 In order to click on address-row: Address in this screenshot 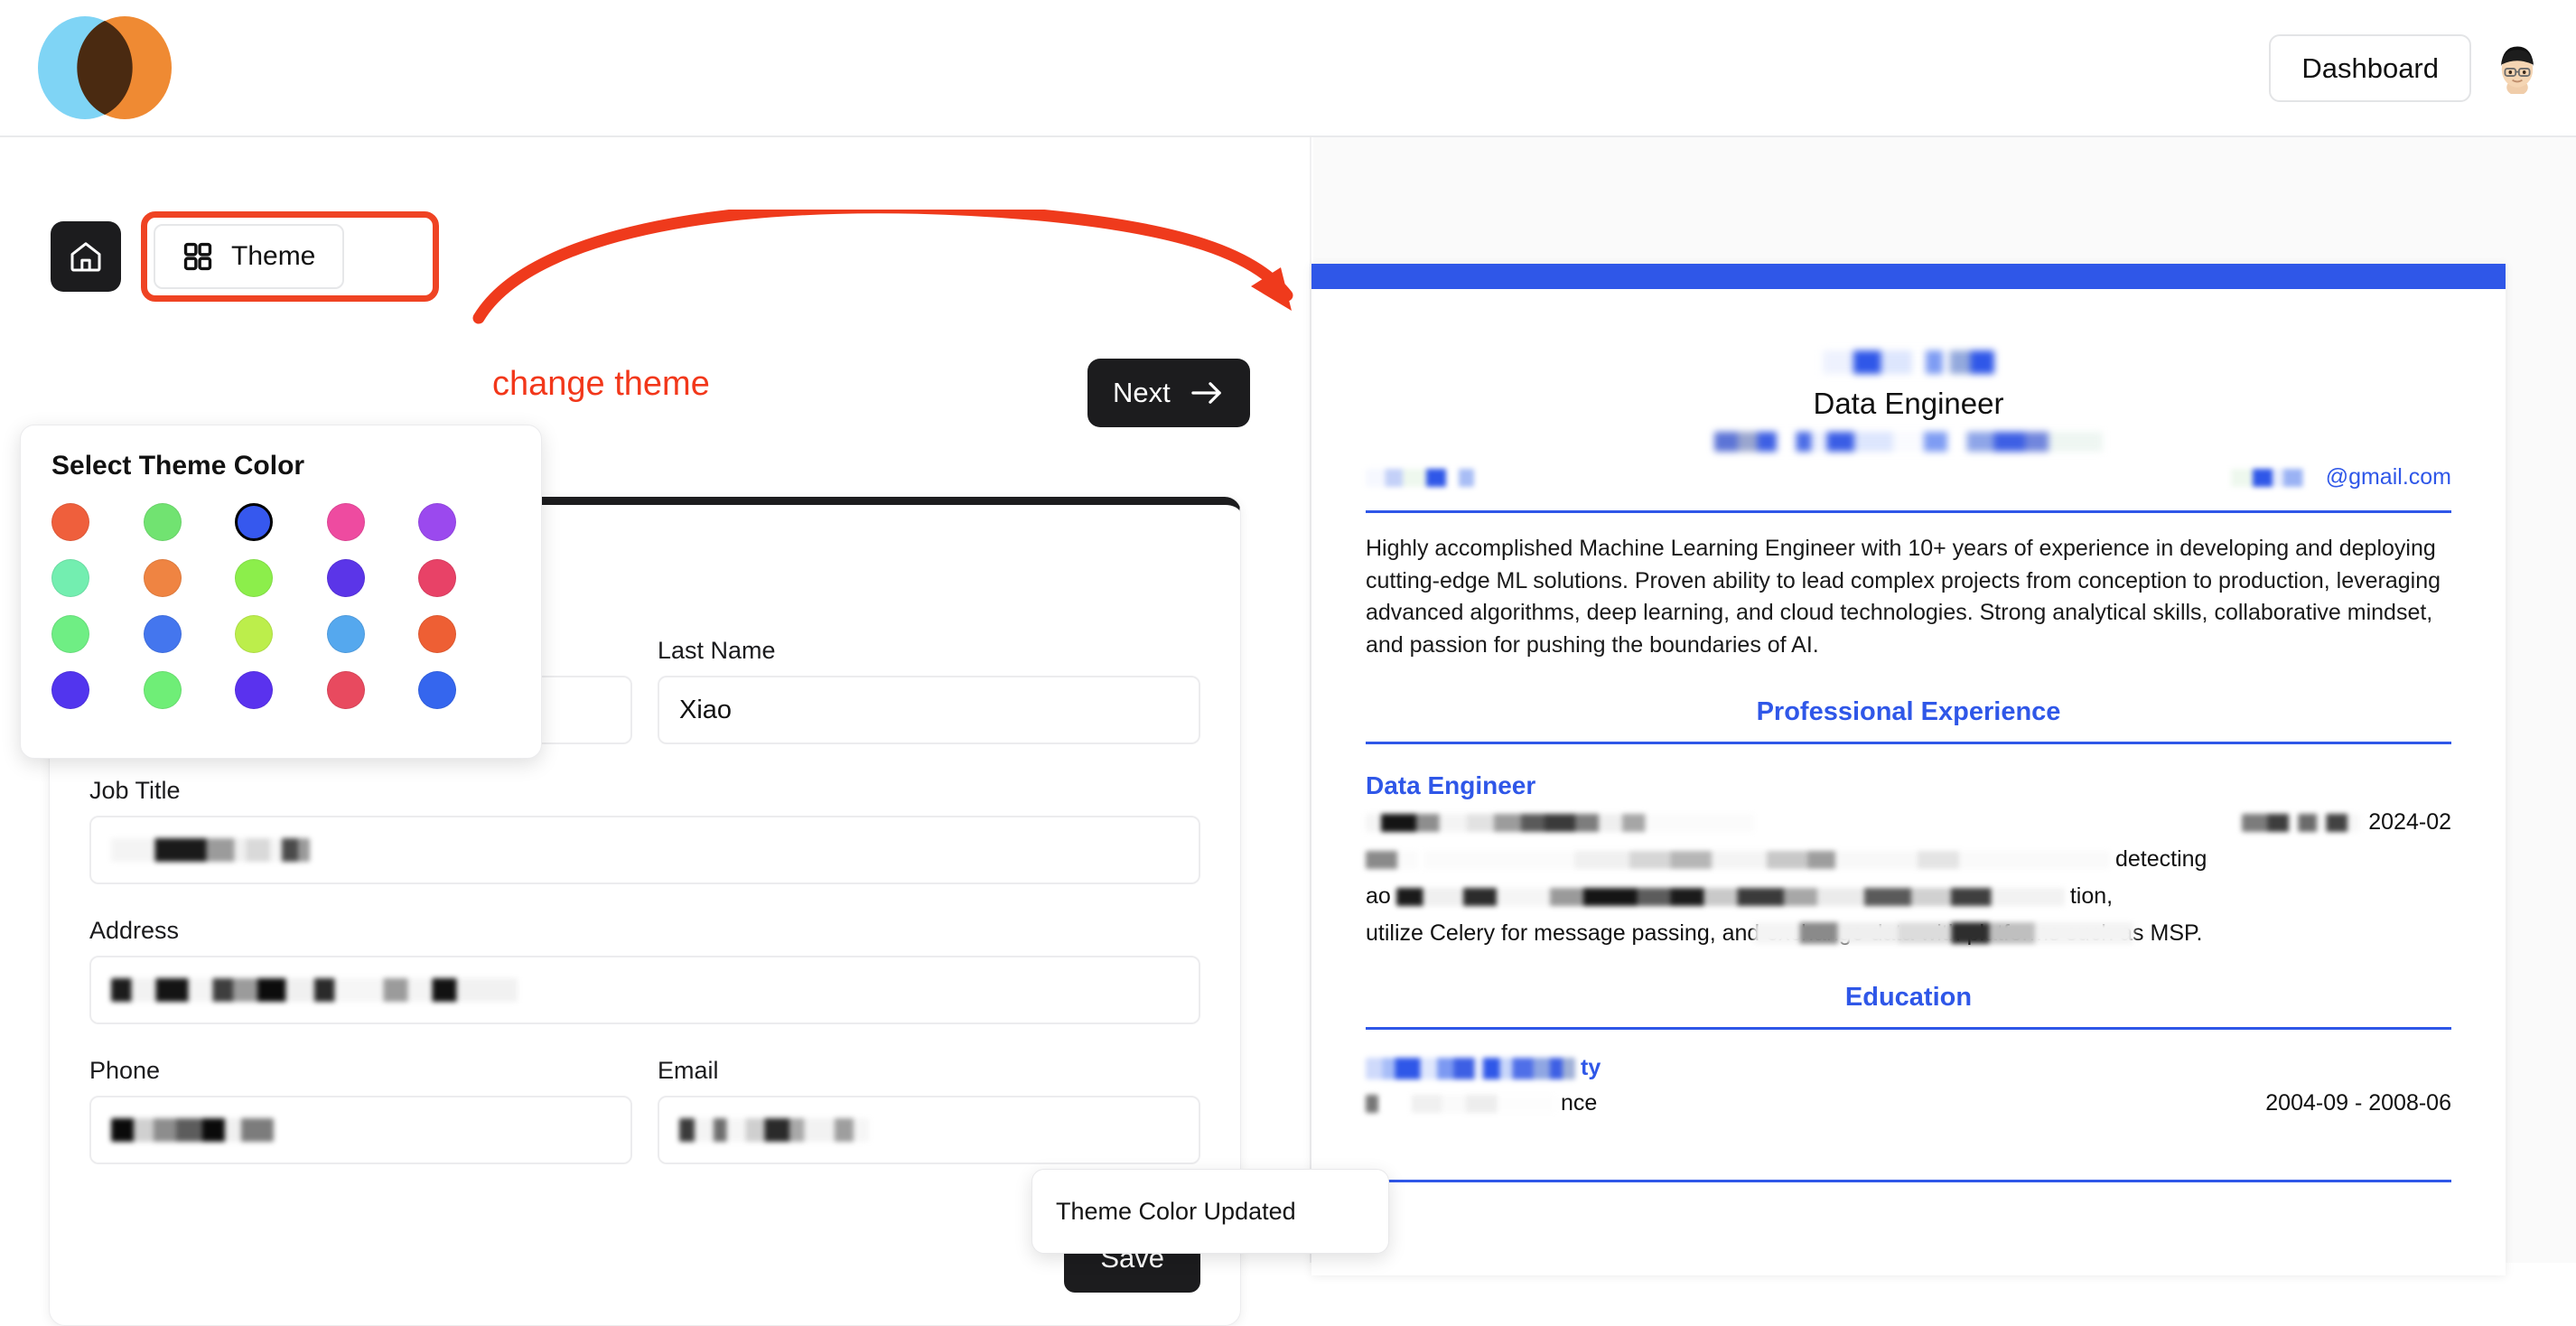, I will do `click(644, 971)`.